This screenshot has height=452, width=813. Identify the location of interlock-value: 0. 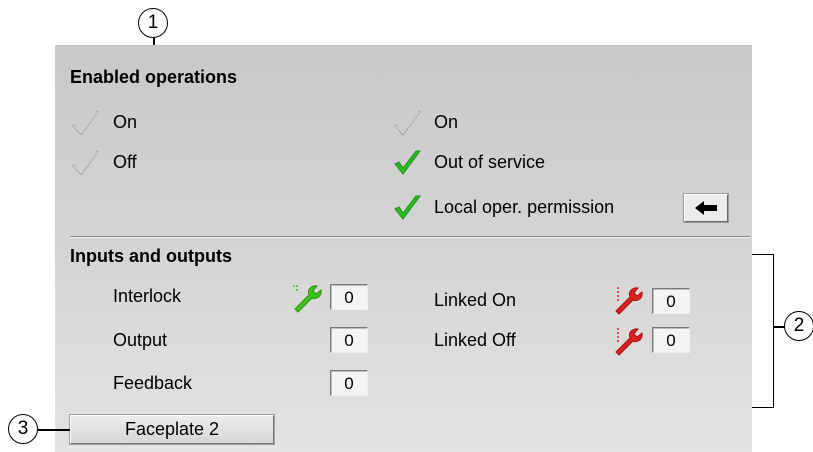
(349, 297).